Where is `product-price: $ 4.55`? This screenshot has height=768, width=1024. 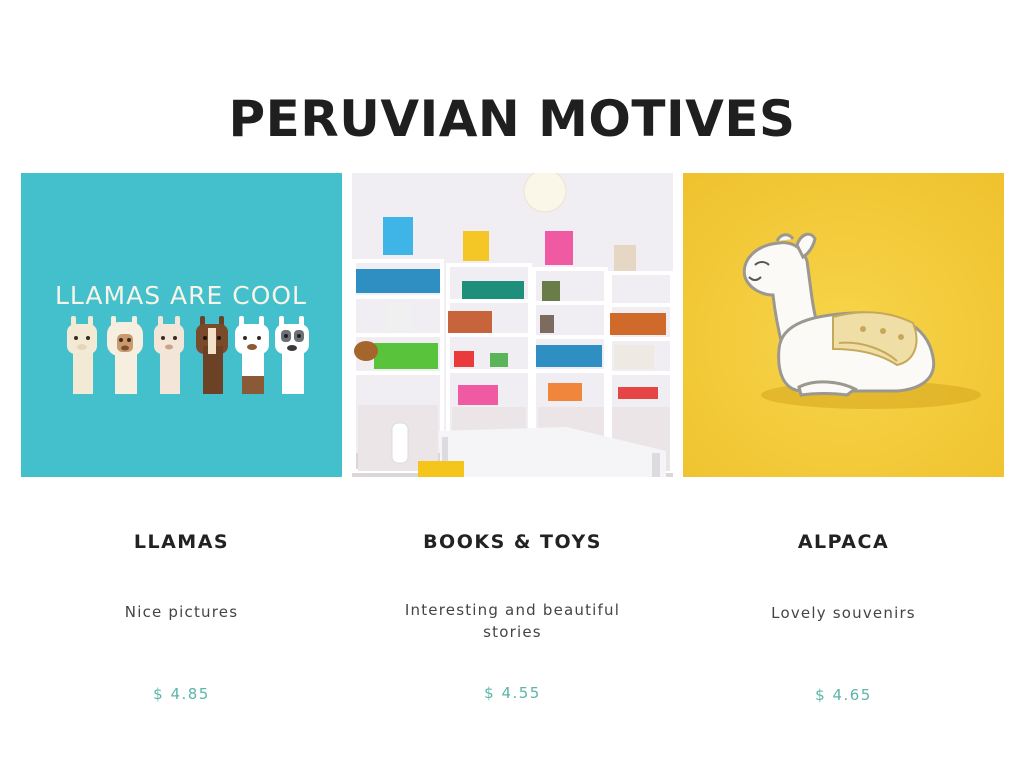 product-price: $ 4.55 is located at coordinates (512, 693).